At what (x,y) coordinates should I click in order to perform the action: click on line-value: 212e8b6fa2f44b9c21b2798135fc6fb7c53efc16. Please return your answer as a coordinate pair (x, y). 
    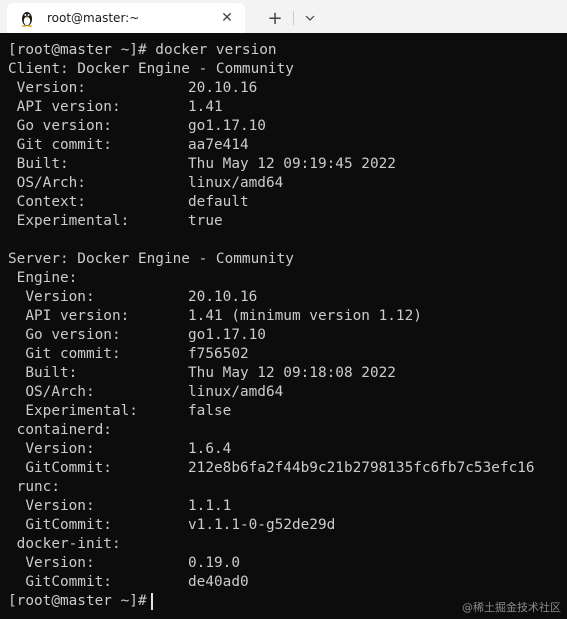
    Looking at the image, I should click on (361, 468).